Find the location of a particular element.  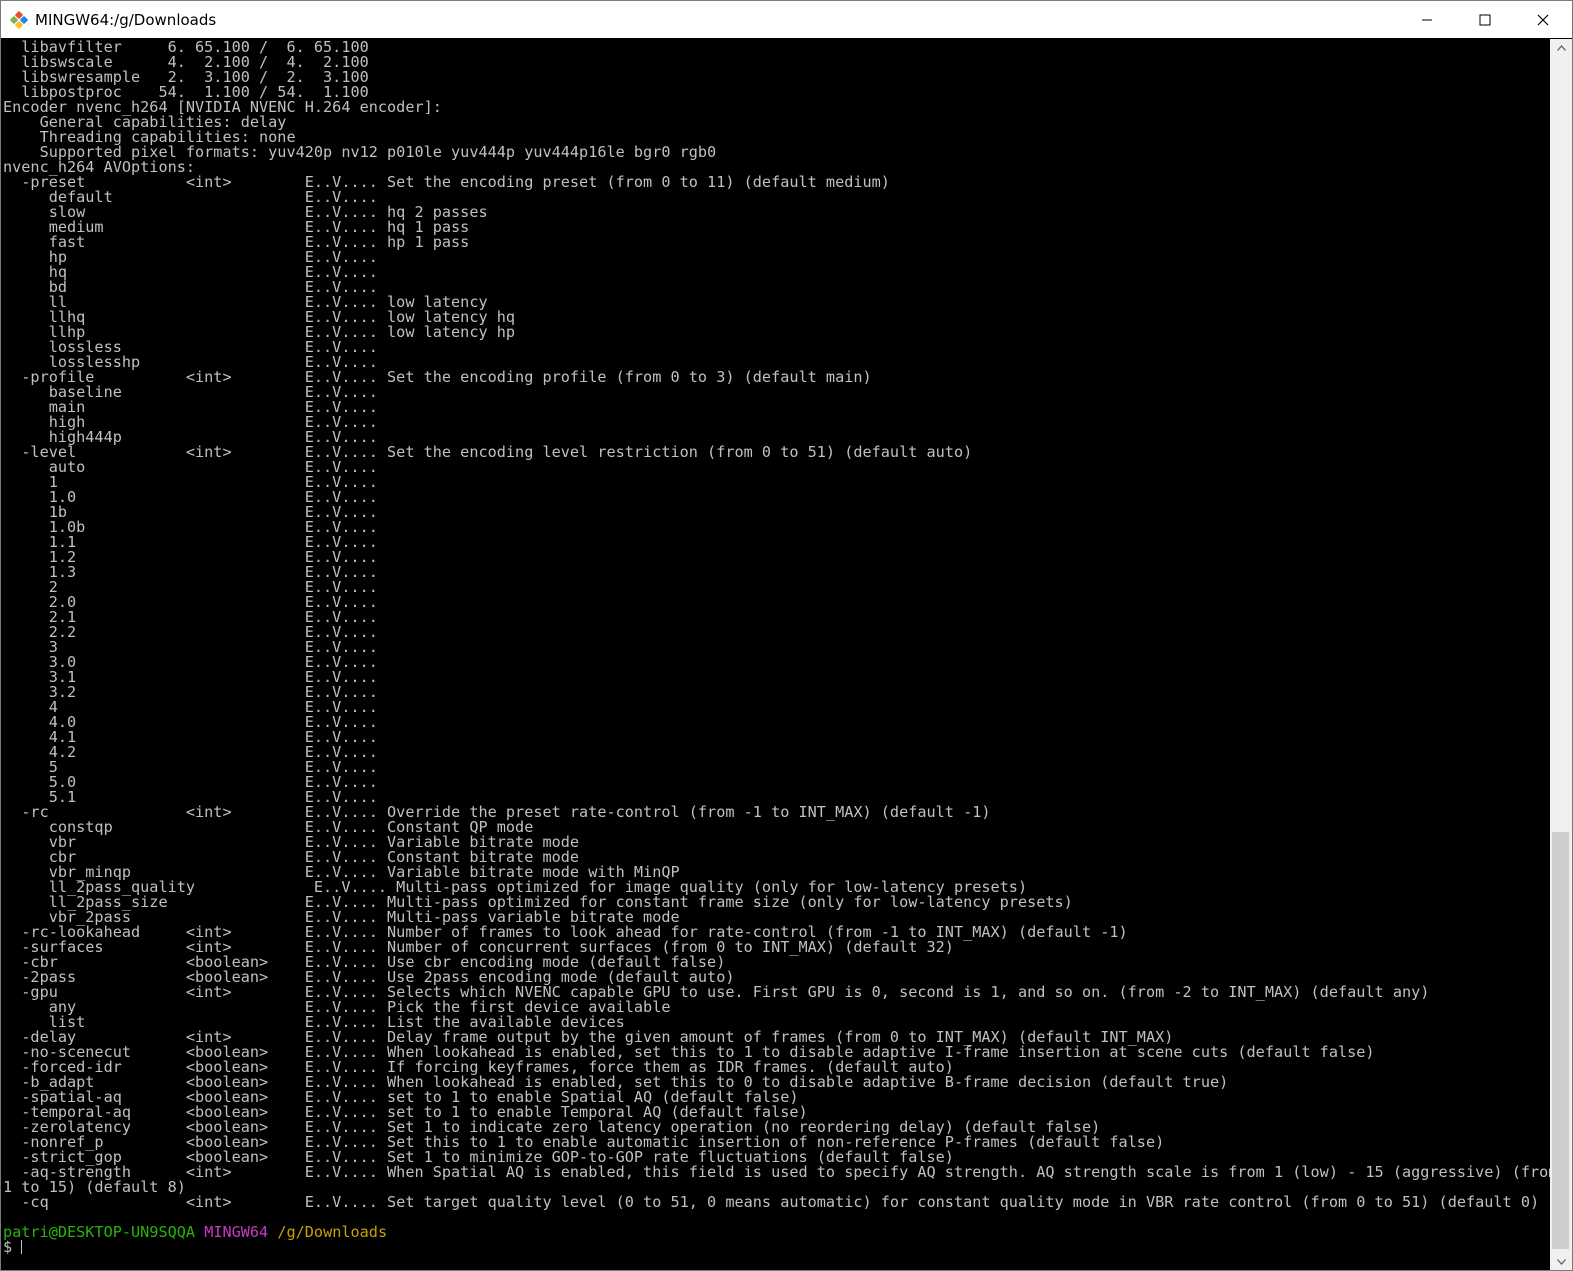

text-cursor is located at coordinates (22, 1247).